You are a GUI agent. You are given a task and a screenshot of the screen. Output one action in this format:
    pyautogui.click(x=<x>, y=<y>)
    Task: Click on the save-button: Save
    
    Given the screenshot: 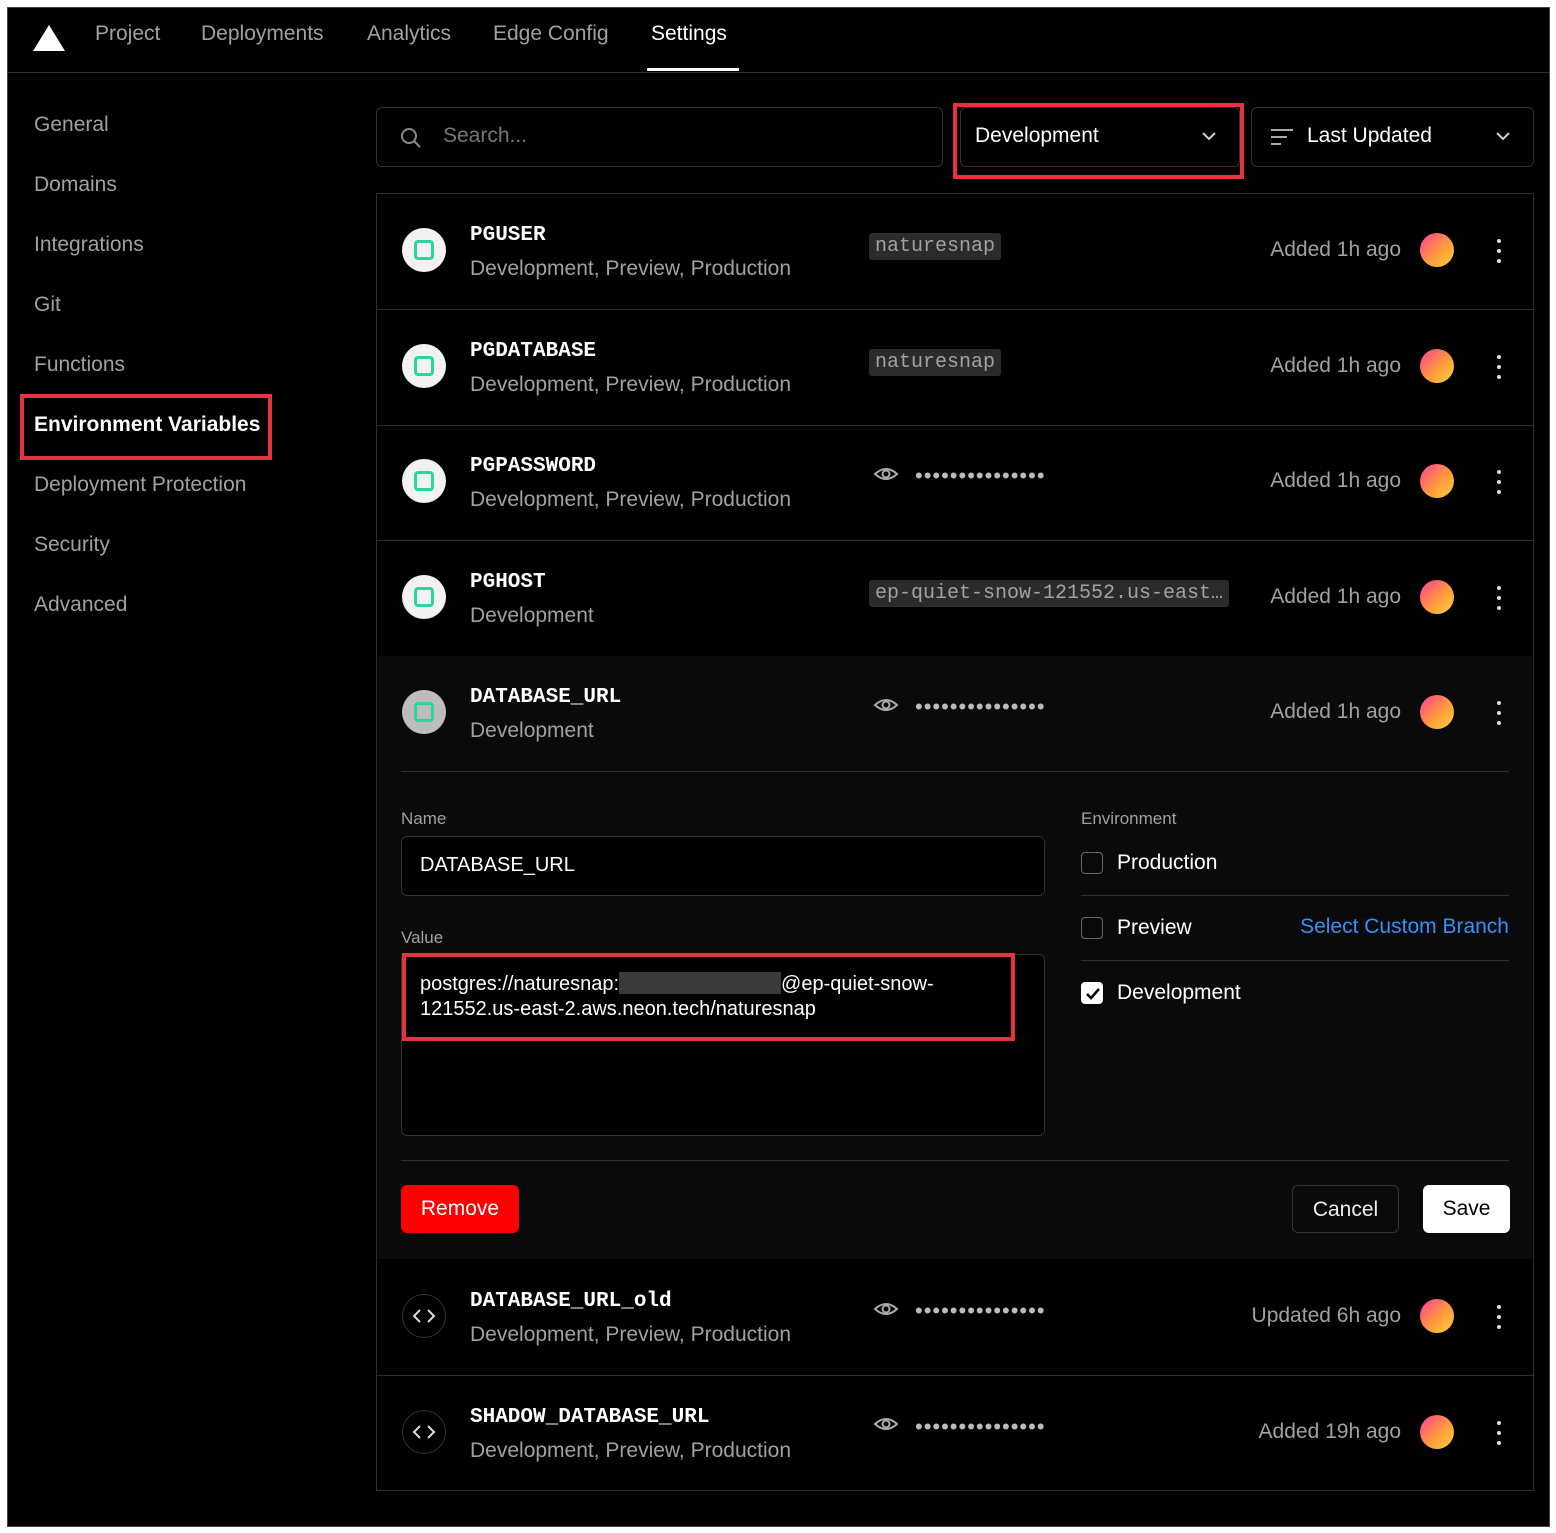 What is the action you would take?
    pyautogui.click(x=1466, y=1209)
    